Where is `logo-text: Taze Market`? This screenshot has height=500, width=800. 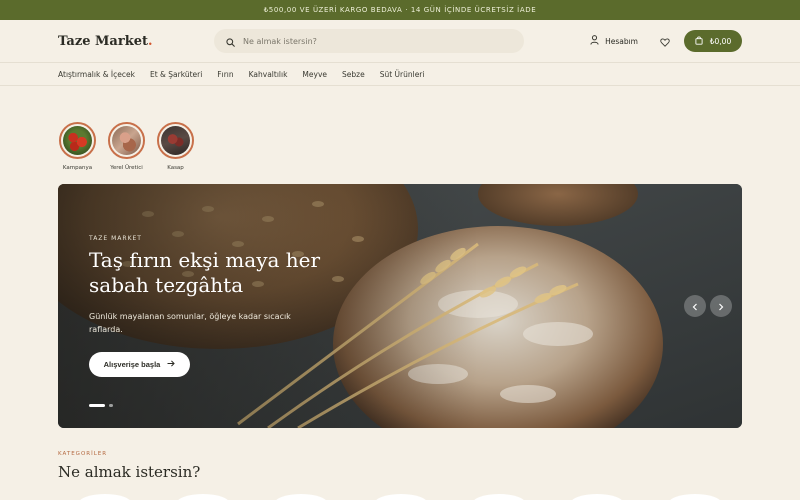
logo-text: Taze Market is located at coordinates (103, 41).